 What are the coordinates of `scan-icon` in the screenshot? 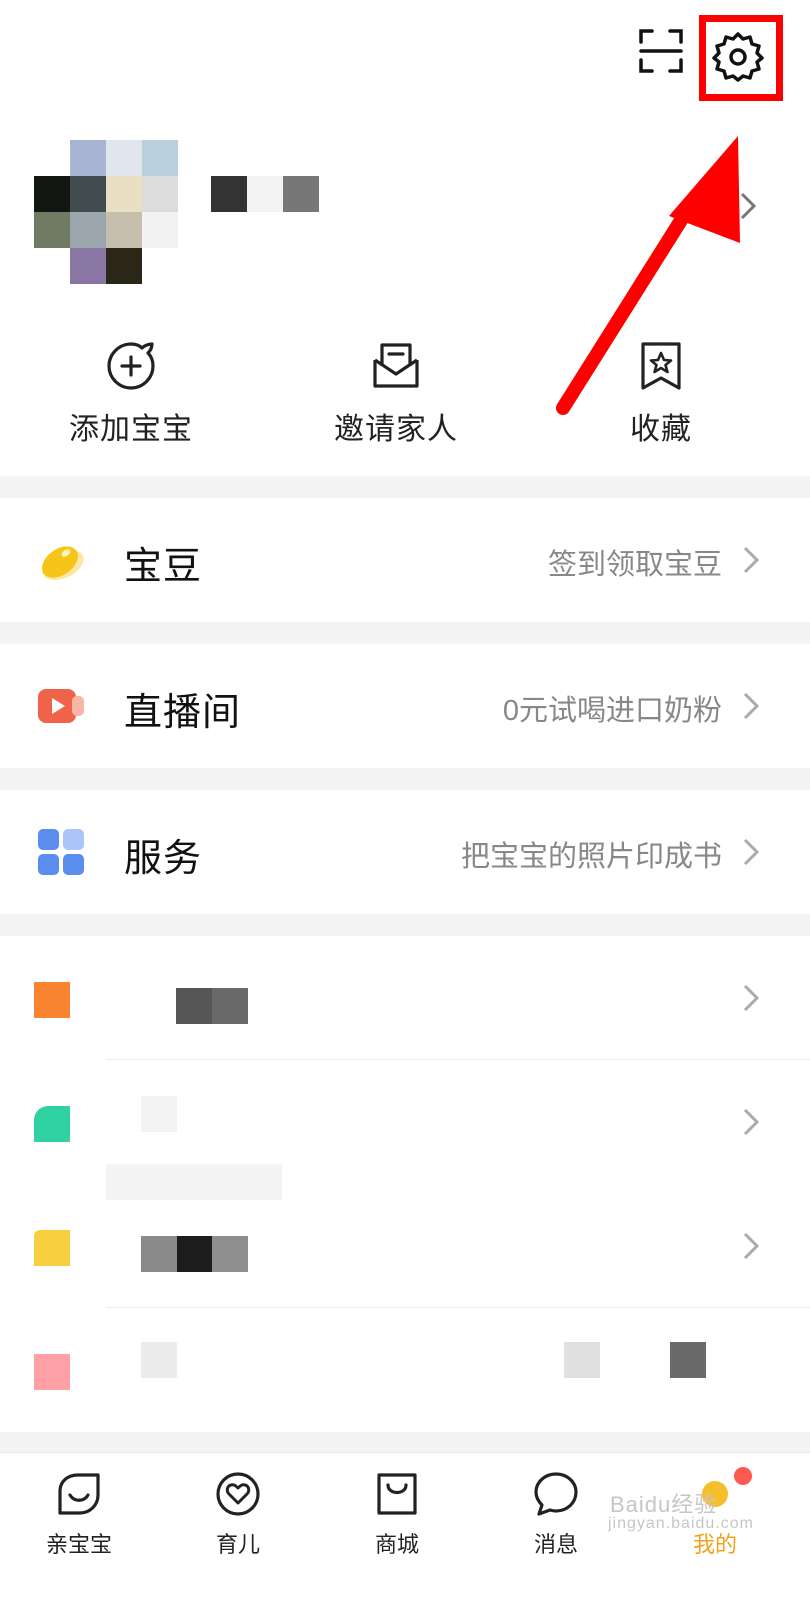 It's located at (661, 51).